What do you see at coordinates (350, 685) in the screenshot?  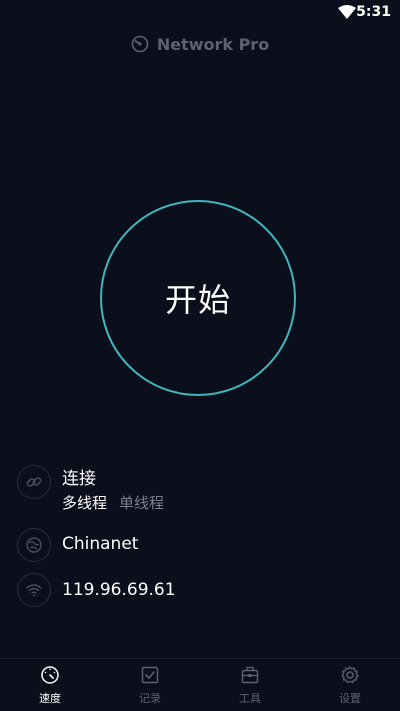 I see `nav-item-settings: 设置` at bounding box center [350, 685].